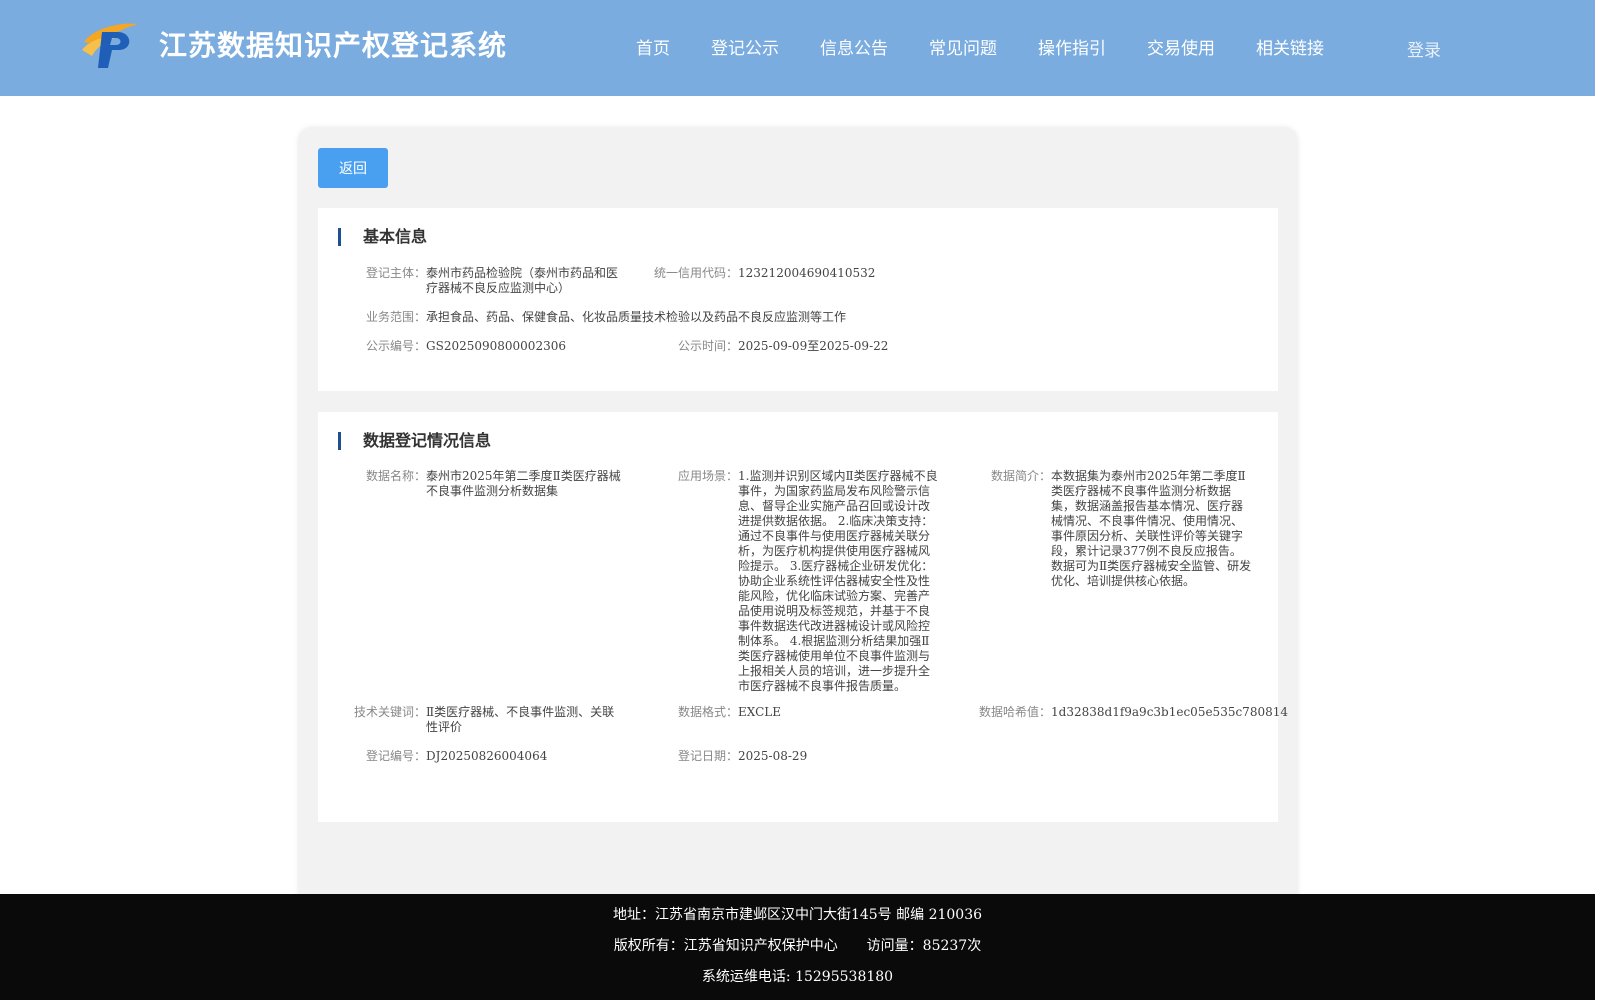 The width and height of the screenshot is (1600, 1000). What do you see at coordinates (523, 483) in the screenshot?
I see `field-value: 泰州市2025年第二季度Ⅱ类医疗器械不良事件监测分析数据集` at bounding box center [523, 483].